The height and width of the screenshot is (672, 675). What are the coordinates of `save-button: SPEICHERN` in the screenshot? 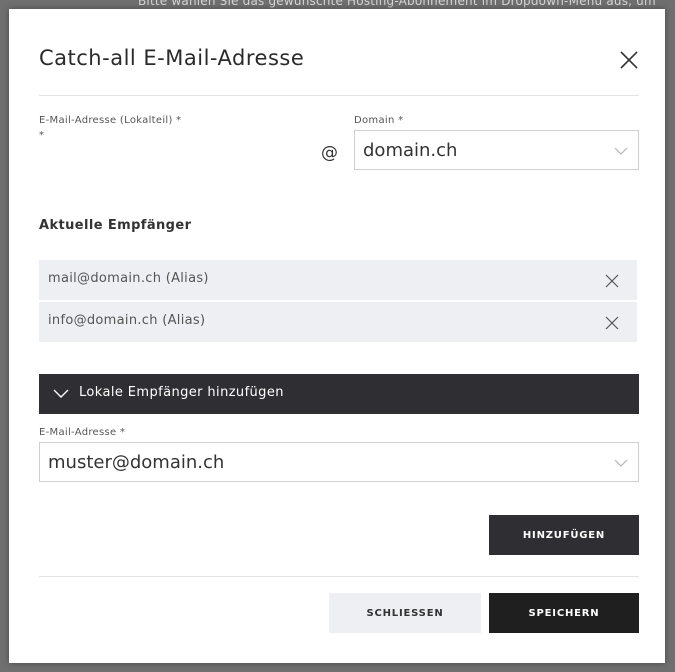 It's located at (564, 613).